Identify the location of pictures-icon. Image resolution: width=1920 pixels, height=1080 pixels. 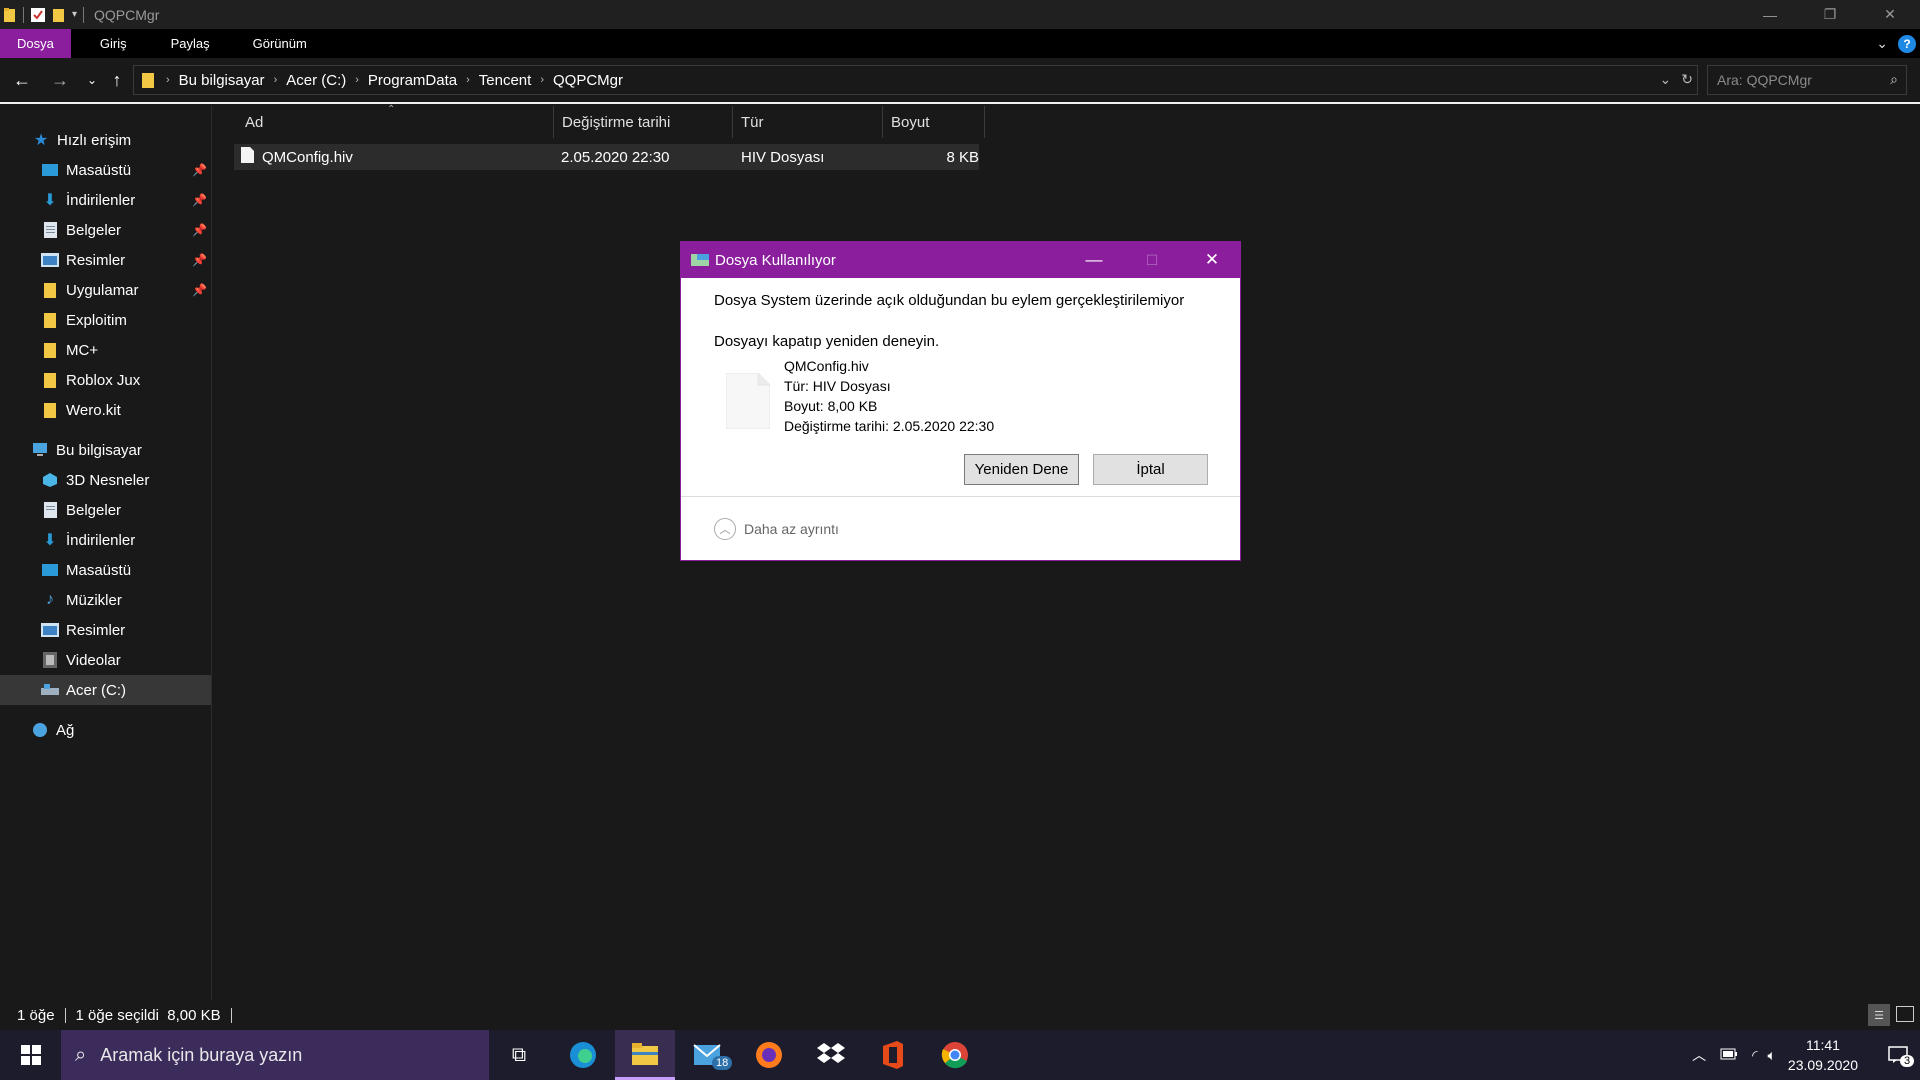
(50, 260).